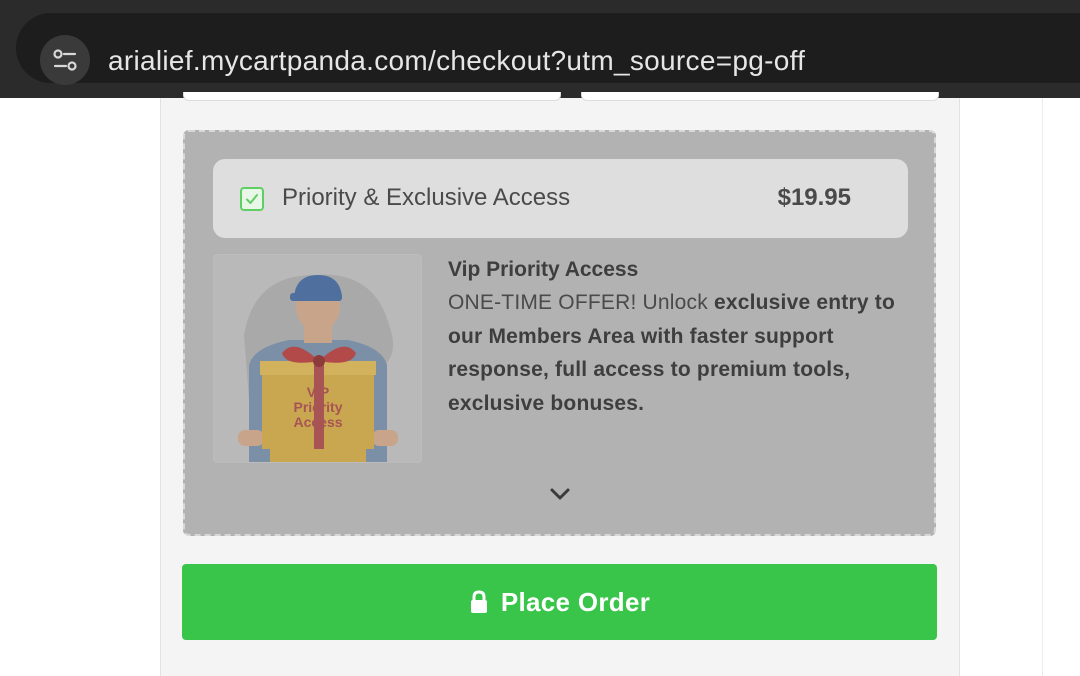 Image resolution: width=1080 pixels, height=676 pixels. Describe the element at coordinates (1042, 387) in the screenshot. I see `column-divider` at that location.